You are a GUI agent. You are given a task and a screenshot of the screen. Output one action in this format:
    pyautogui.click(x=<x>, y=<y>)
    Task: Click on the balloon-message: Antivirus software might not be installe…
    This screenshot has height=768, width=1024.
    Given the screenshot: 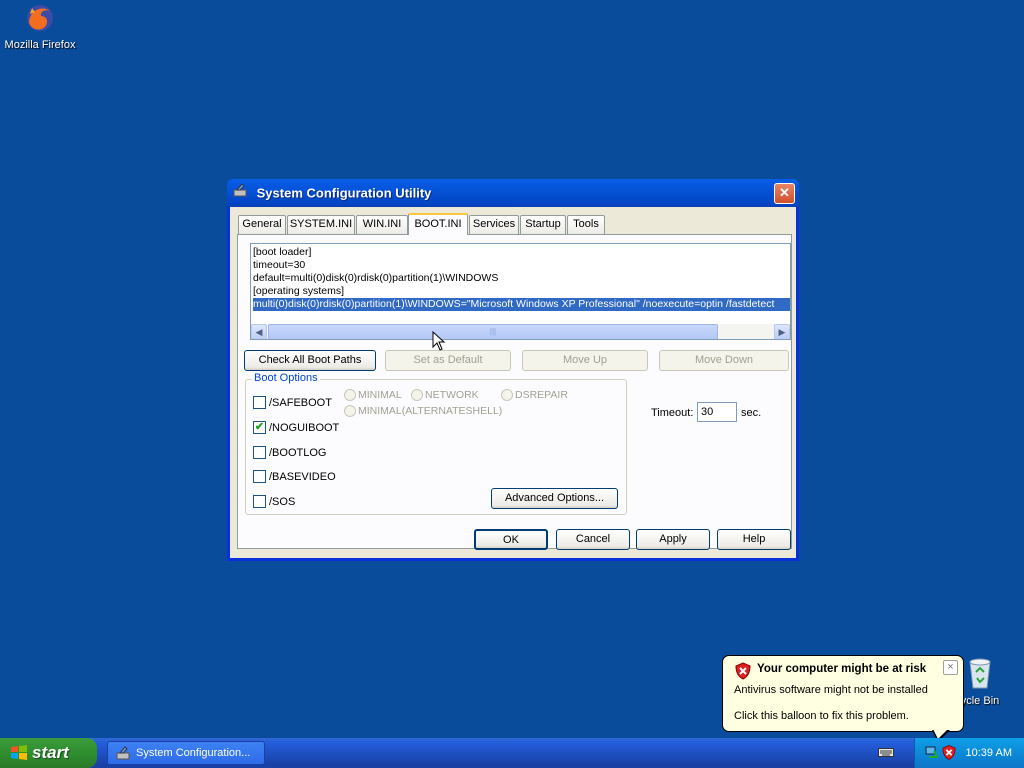 What is the action you would take?
    pyautogui.click(x=831, y=690)
    